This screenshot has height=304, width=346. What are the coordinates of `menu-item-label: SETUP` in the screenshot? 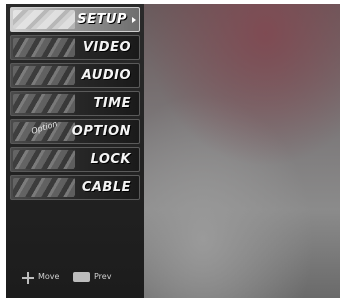 It's located at (102, 19).